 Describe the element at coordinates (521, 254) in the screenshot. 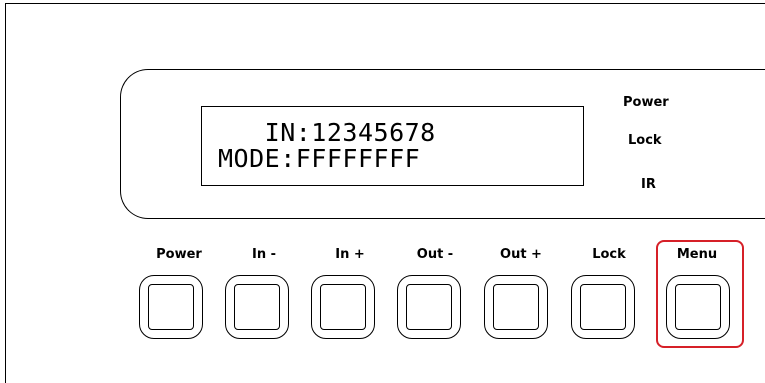

I see `out-plus-button-label: Out +` at that location.